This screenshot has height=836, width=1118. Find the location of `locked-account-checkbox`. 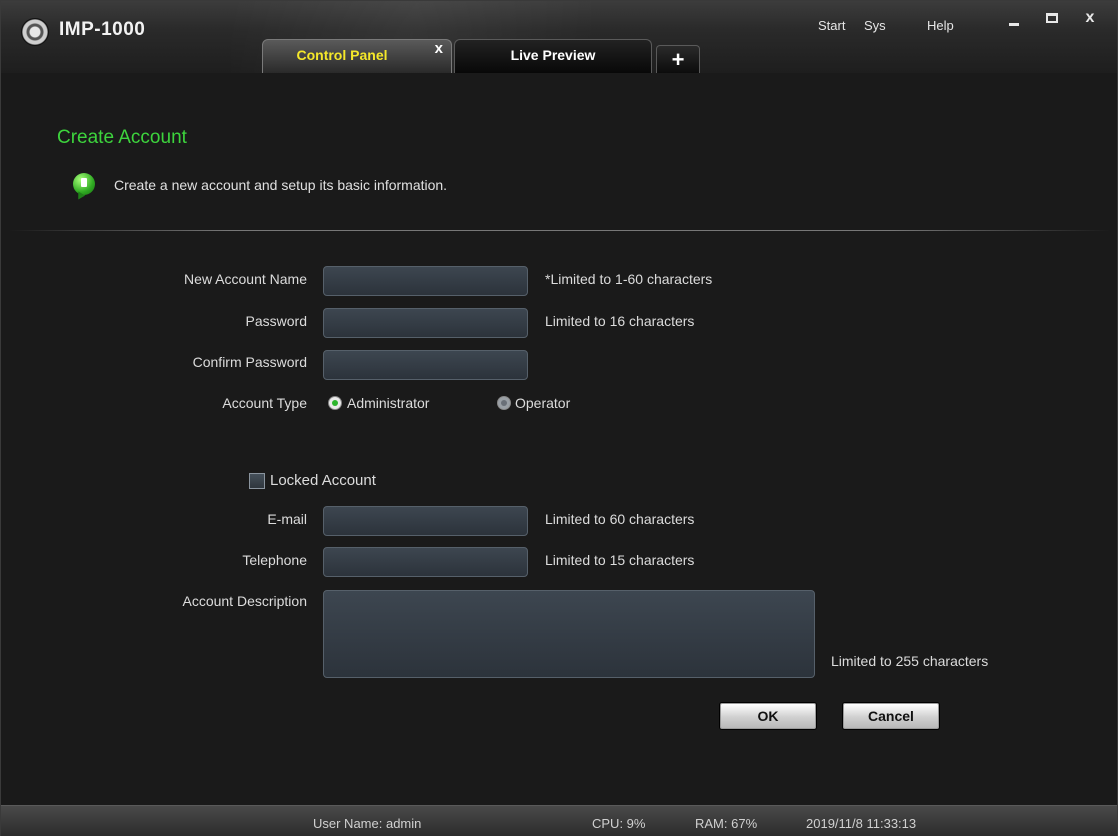

locked-account-checkbox is located at coordinates (257, 481).